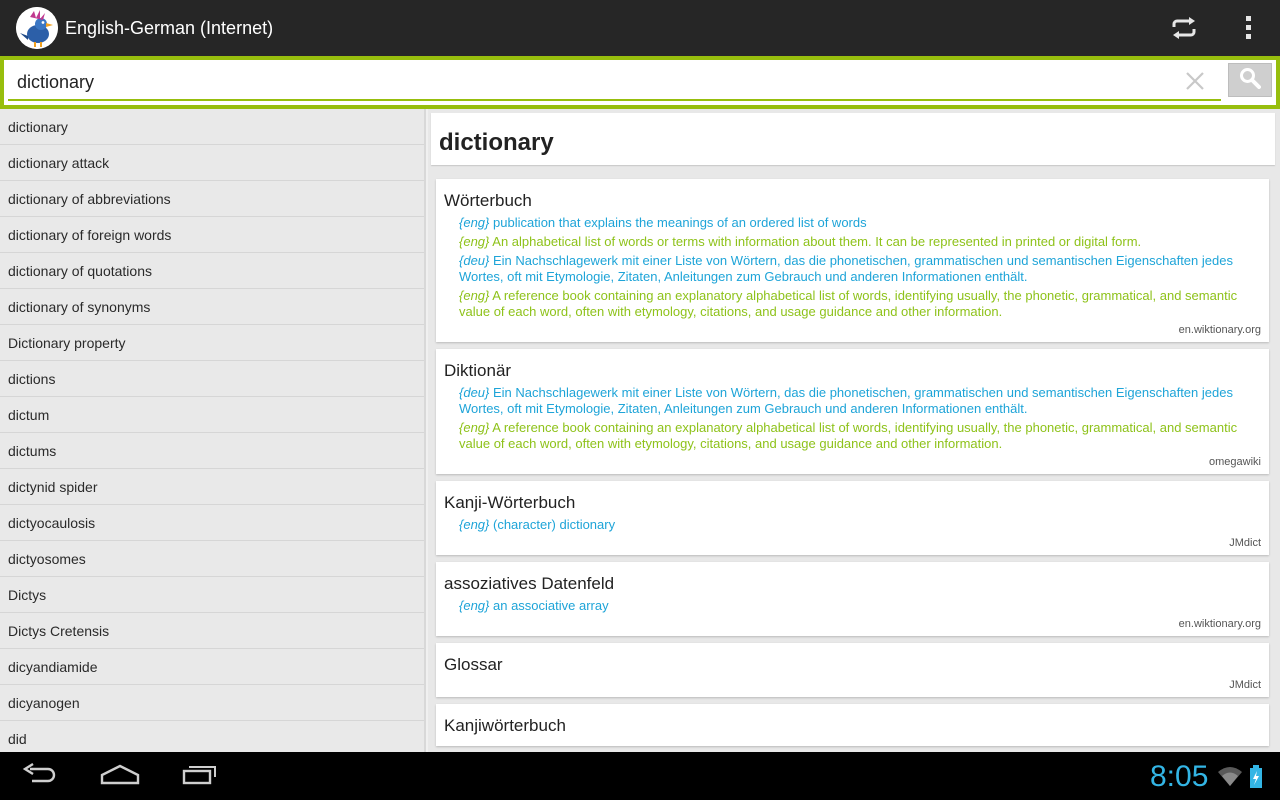 The width and height of the screenshot is (1280, 800). I want to click on back-button, so click(40, 776).